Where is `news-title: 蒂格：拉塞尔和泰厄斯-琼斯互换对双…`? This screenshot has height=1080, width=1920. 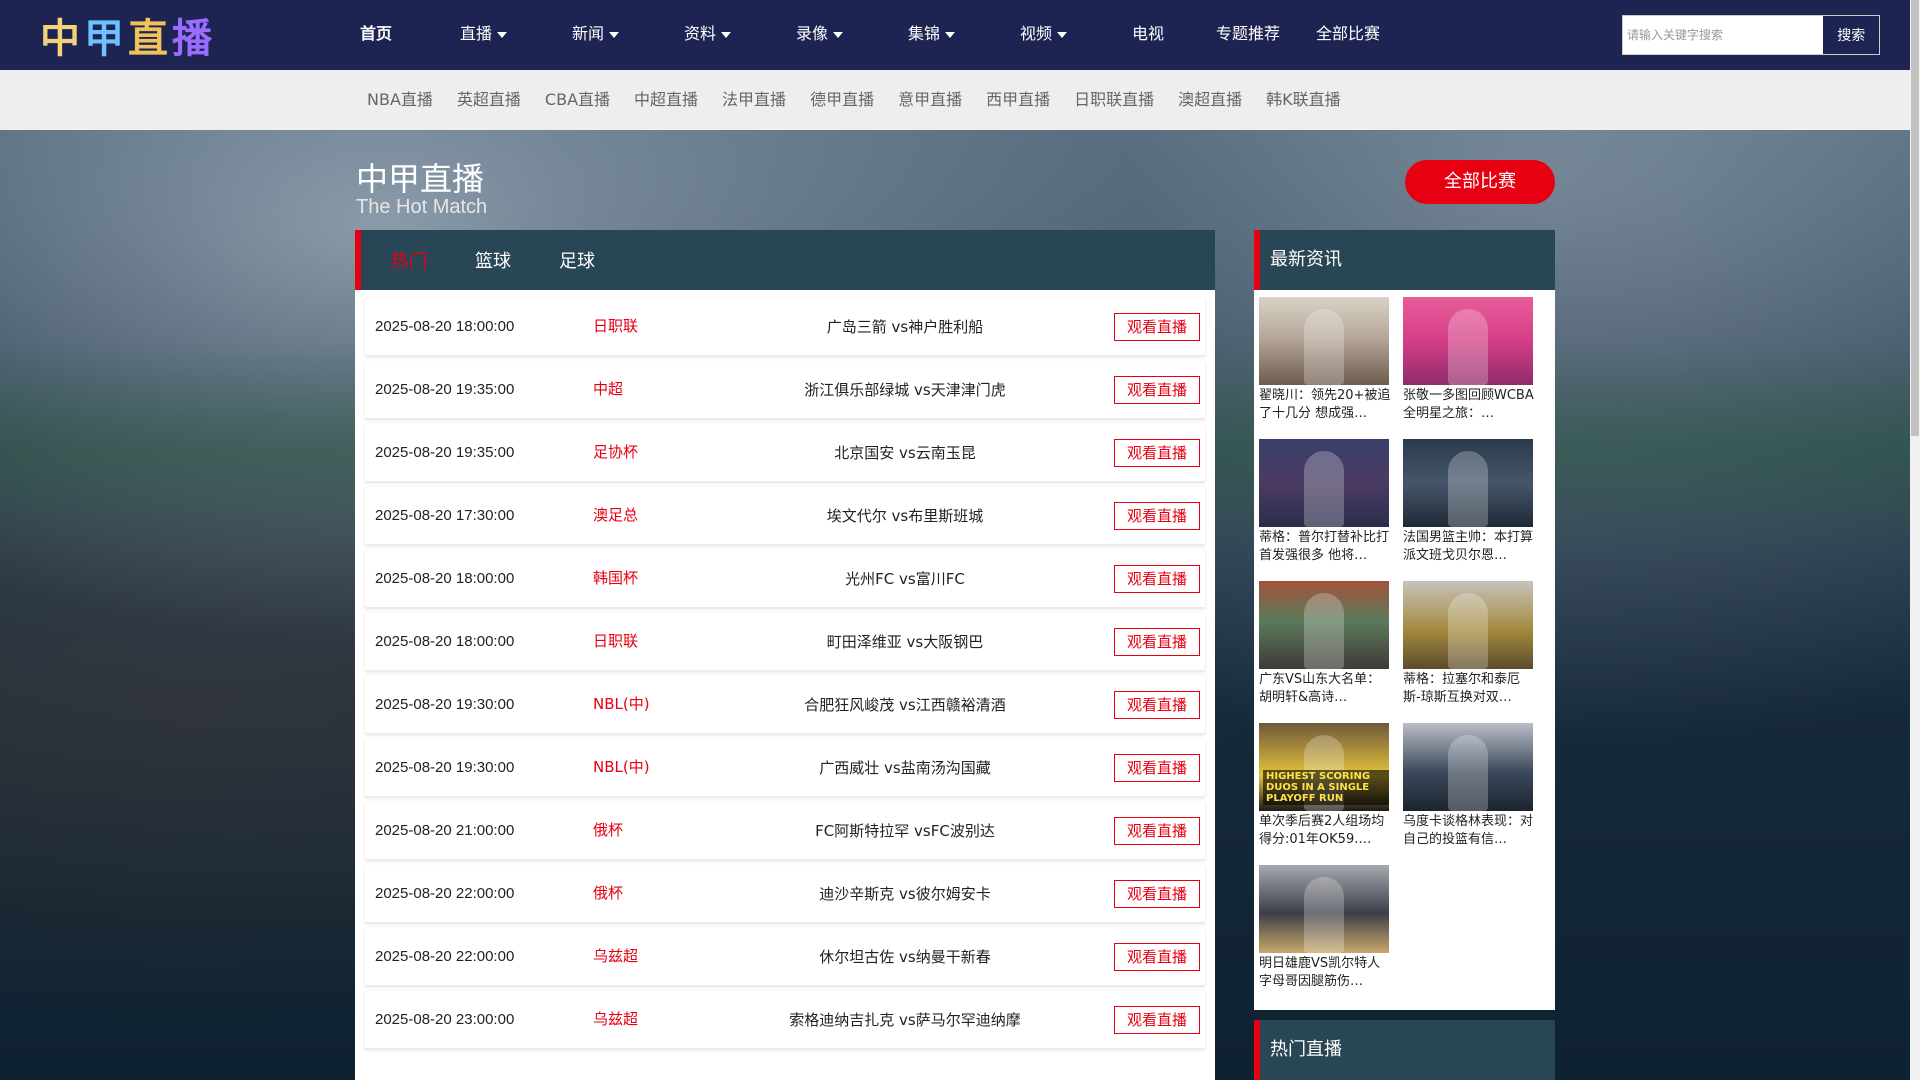
news-title: 蒂格：拉塞尔和泰厄斯-琼斯互换对双… is located at coordinates (1469, 689).